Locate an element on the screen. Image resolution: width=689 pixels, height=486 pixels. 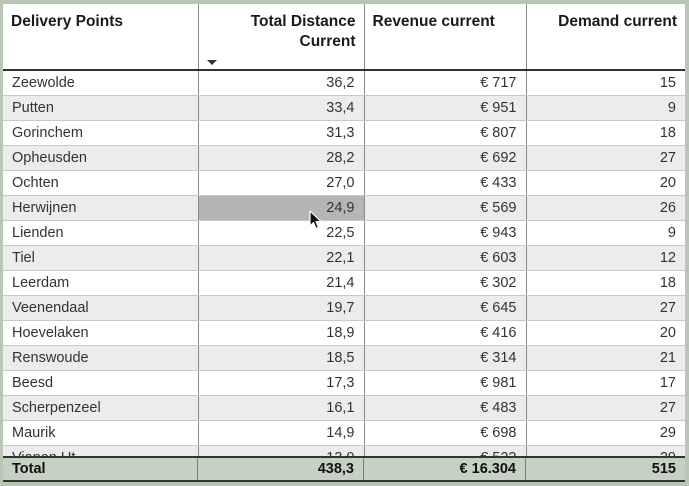
cell-delivery-point: Leerdam is located at coordinates (101, 283).